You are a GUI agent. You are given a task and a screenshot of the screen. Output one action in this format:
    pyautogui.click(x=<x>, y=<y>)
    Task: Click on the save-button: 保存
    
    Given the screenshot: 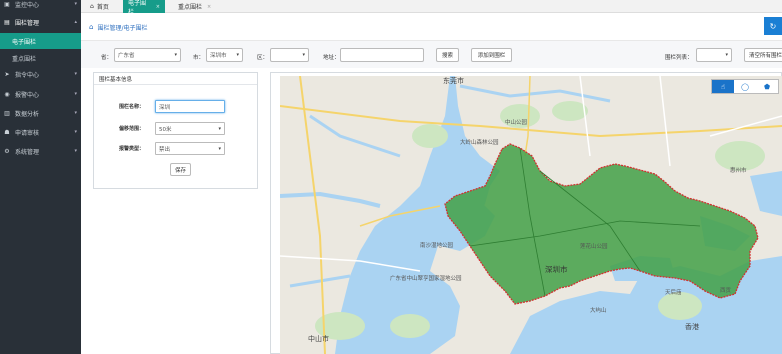 What is the action you would take?
    pyautogui.click(x=180, y=169)
    